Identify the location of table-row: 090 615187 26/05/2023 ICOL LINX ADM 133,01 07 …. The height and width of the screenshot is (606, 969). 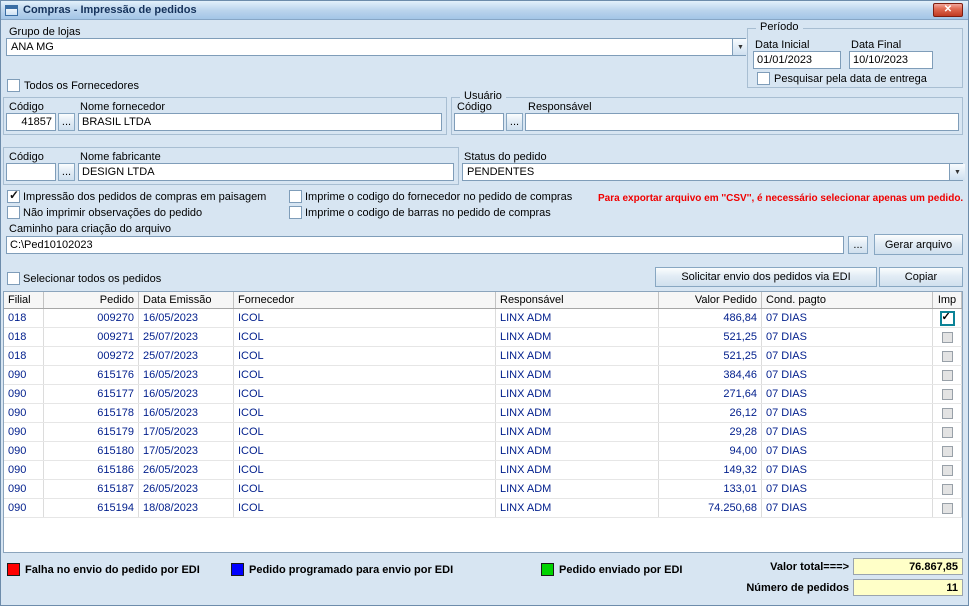
(483, 489).